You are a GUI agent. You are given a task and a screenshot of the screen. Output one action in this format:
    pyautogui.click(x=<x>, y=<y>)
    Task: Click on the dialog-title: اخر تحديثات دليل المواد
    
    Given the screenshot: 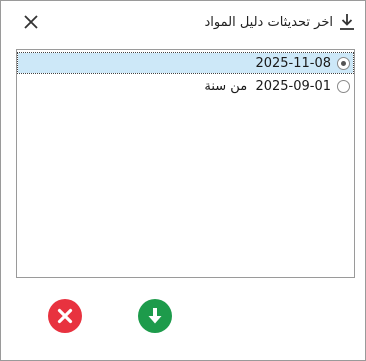 What is the action you would take?
    pyautogui.click(x=268, y=22)
    